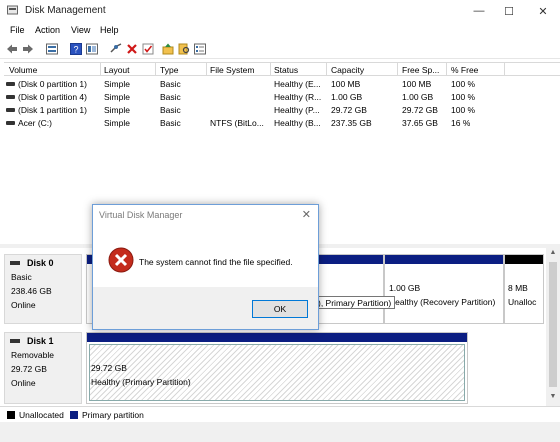 Image resolution: width=560 pixels, height=442 pixels. Describe the element at coordinates (232, 70) in the screenshot. I see `column-file-system: File System` at that location.